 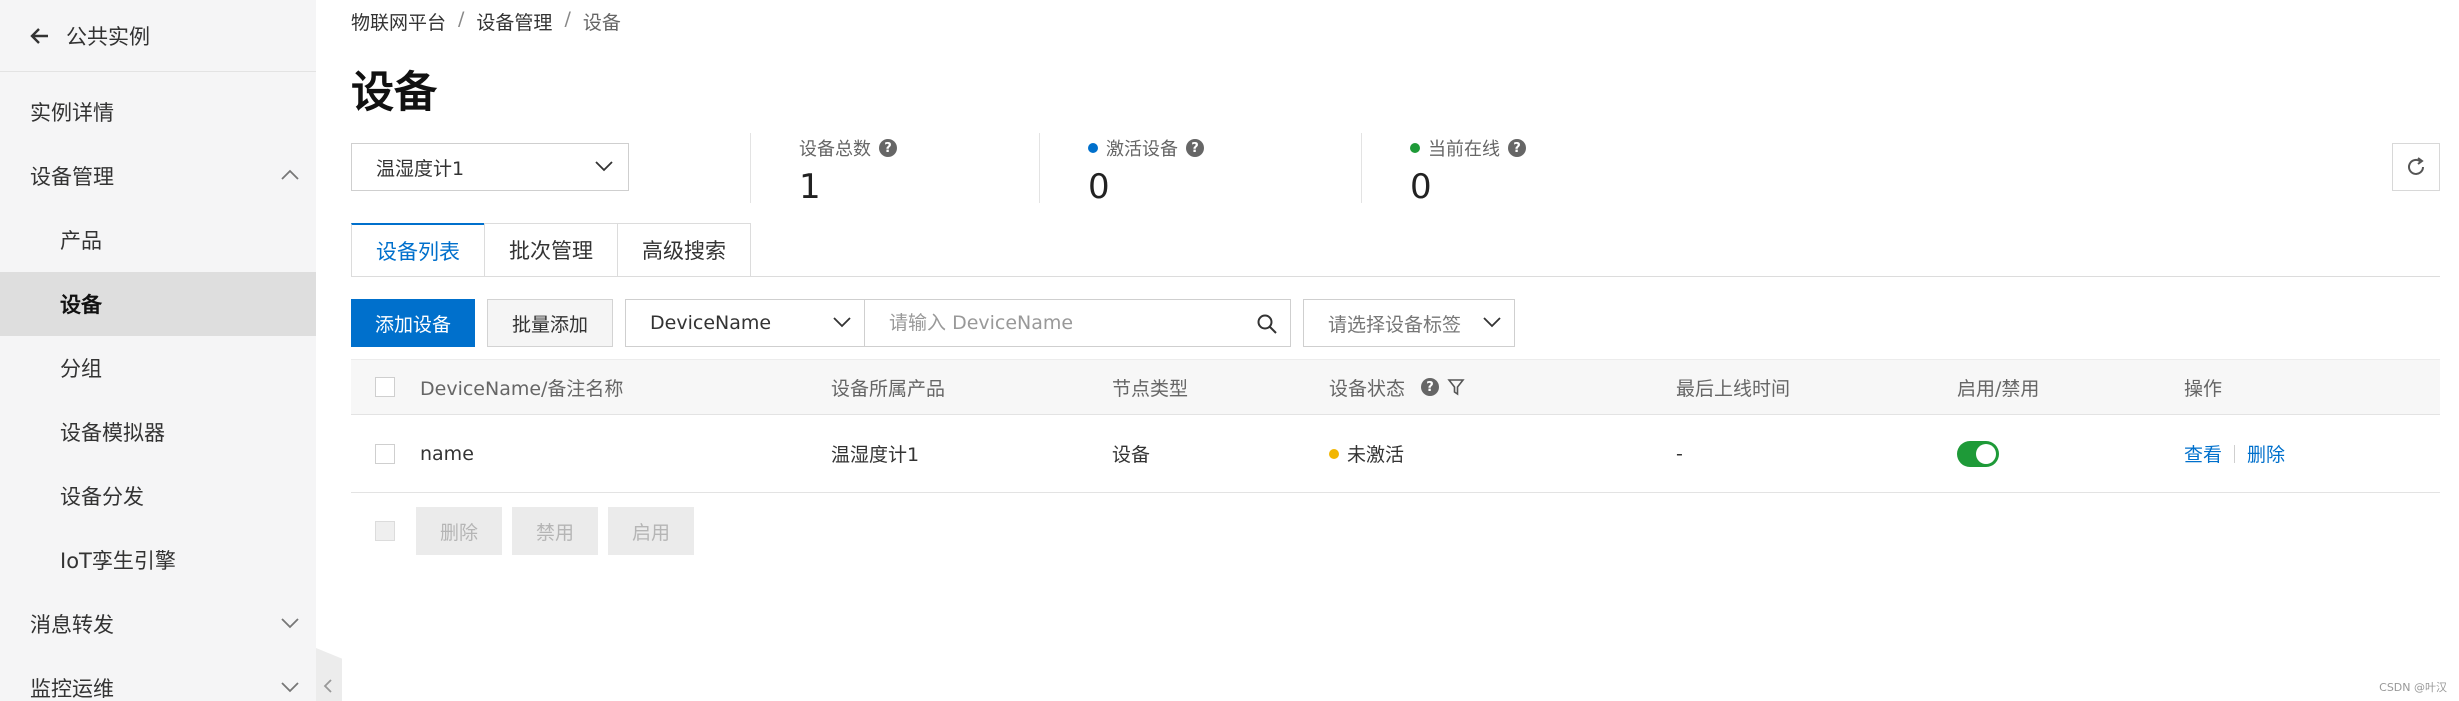 What do you see at coordinates (72, 689) in the screenshot?
I see `sidebar-item-label: 监控运维` at bounding box center [72, 689].